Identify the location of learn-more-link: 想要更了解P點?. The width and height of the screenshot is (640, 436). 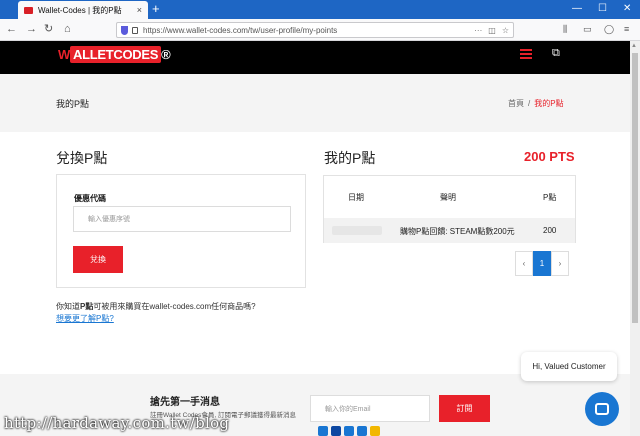
(85, 318).